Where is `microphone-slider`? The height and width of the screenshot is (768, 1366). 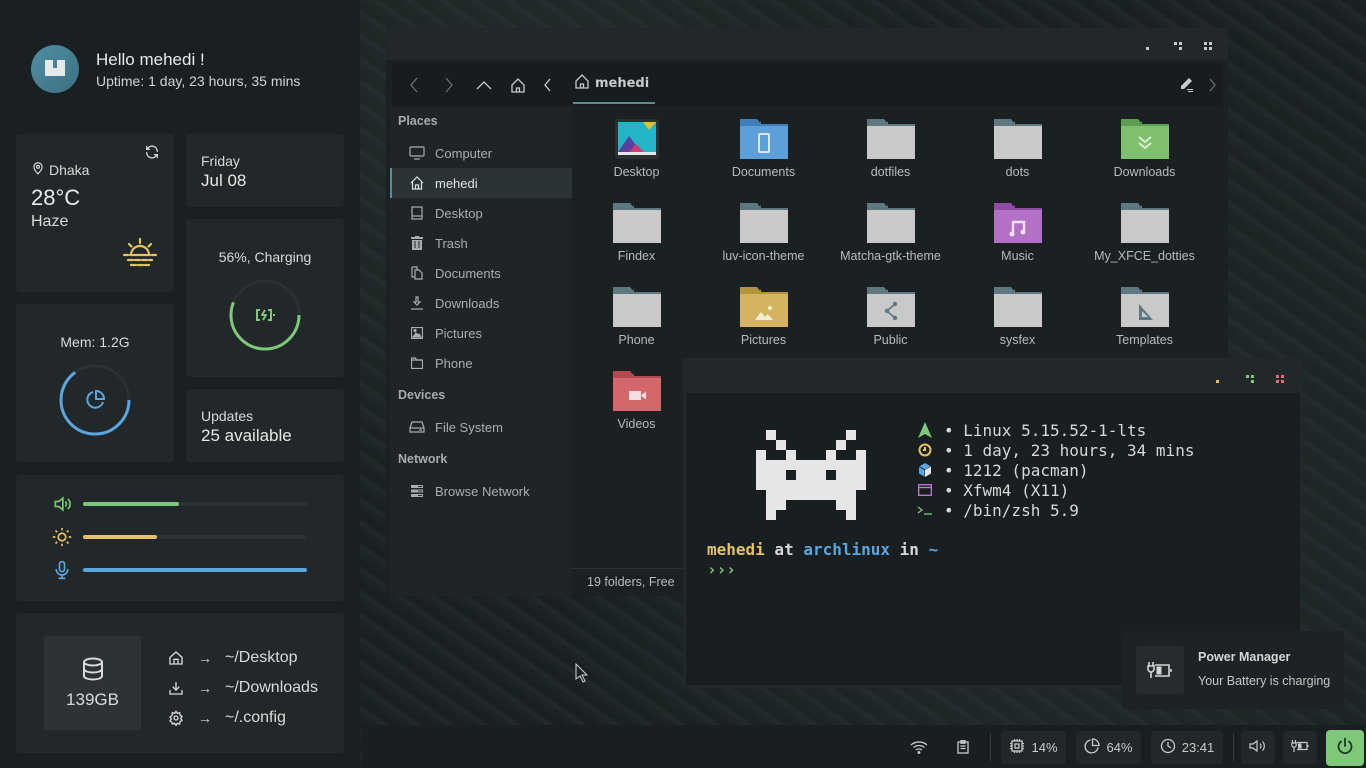
microphone-slider is located at coordinates (195, 570).